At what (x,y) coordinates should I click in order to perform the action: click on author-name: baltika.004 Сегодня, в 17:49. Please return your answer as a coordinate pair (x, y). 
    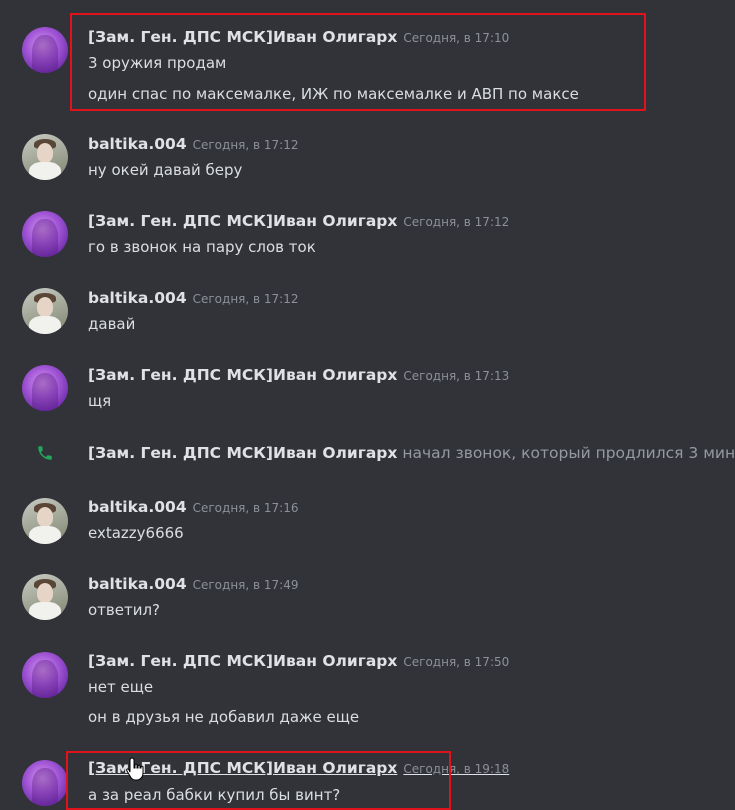
    Looking at the image, I should click on (193, 584).